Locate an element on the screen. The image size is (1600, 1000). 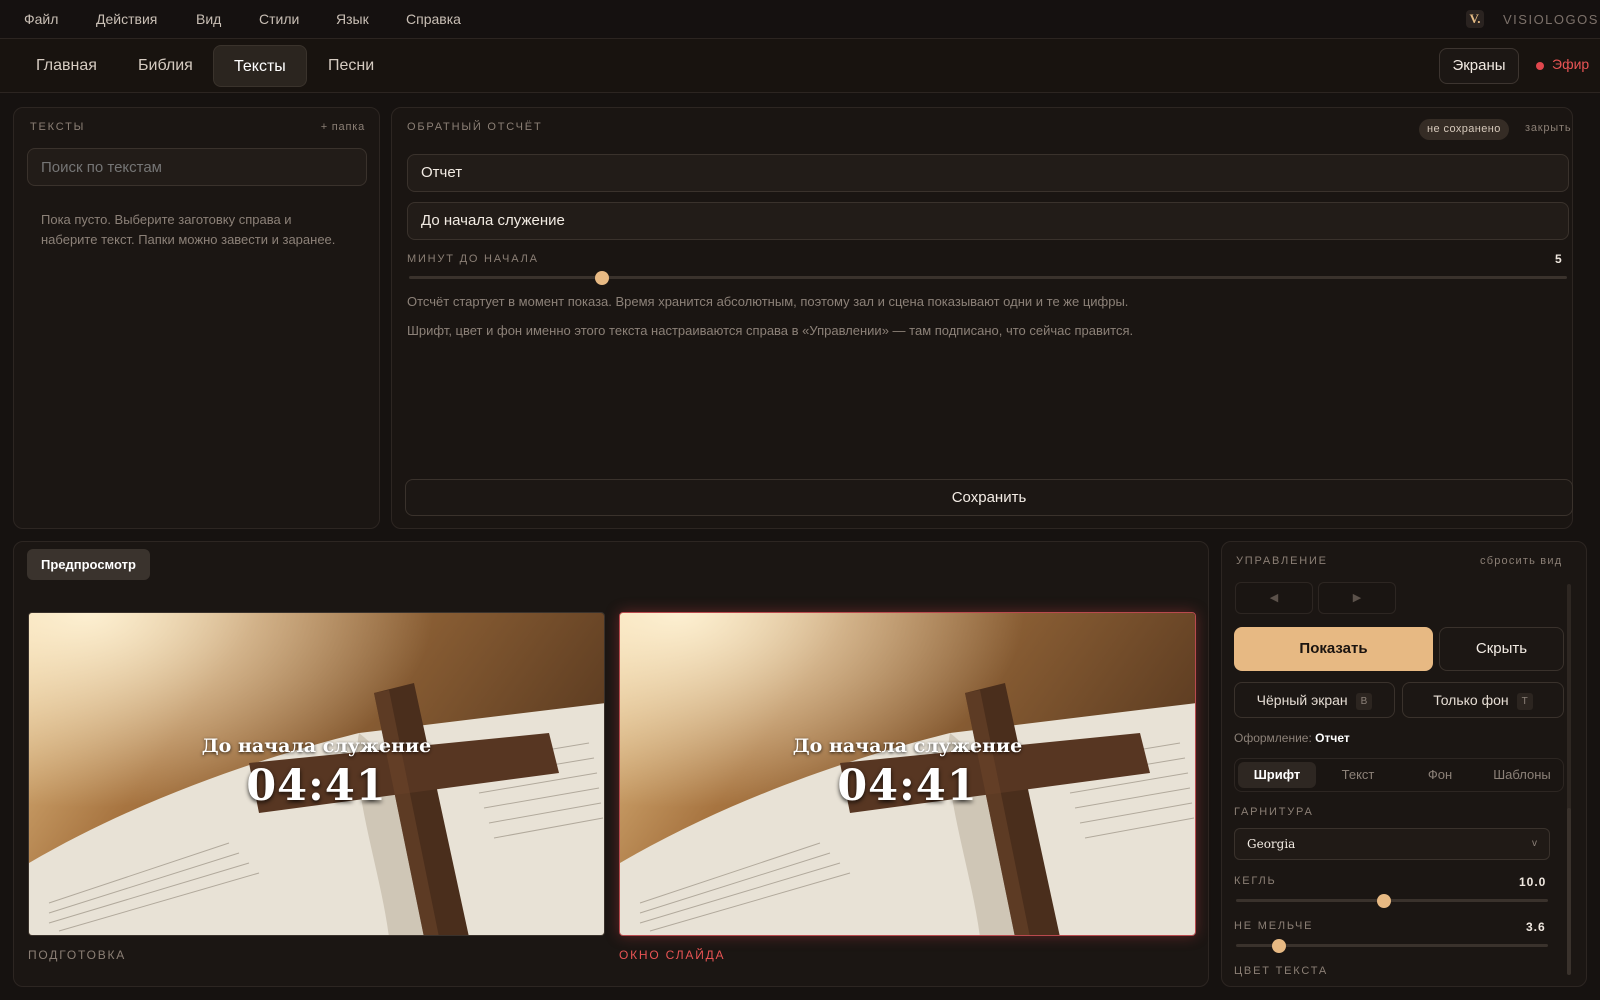
main-navigation: Главная Библия Тексты Песни Экраны Эфир is located at coordinates (800, 66).